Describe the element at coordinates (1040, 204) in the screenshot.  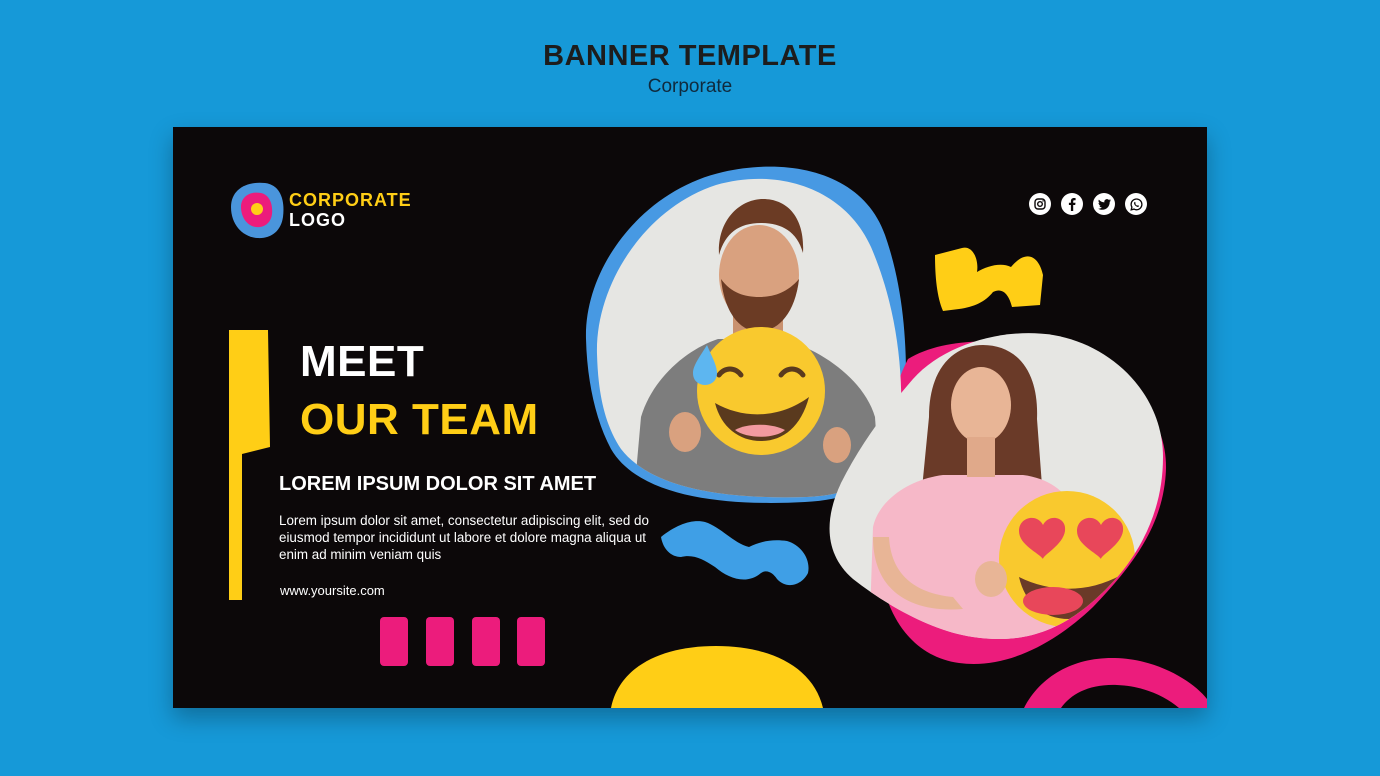
I see `instagram-icon` at that location.